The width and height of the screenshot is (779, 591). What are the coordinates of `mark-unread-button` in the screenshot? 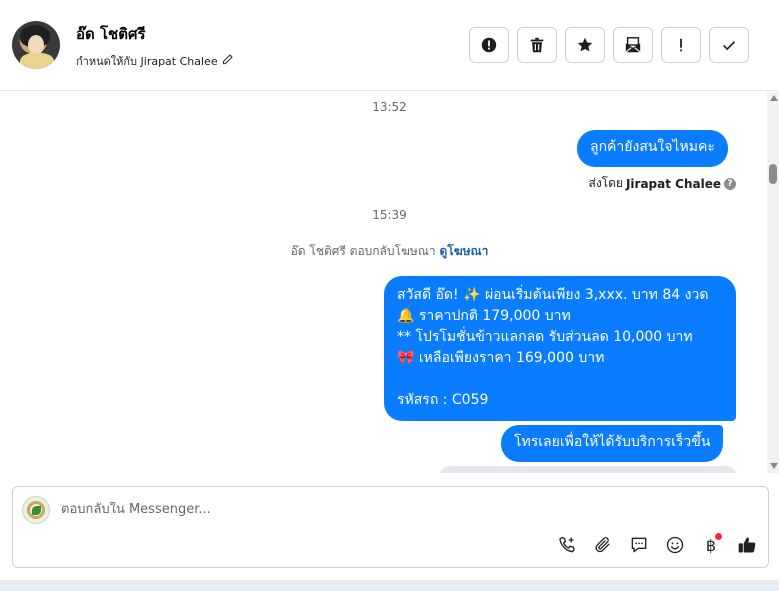 It's located at (633, 45).